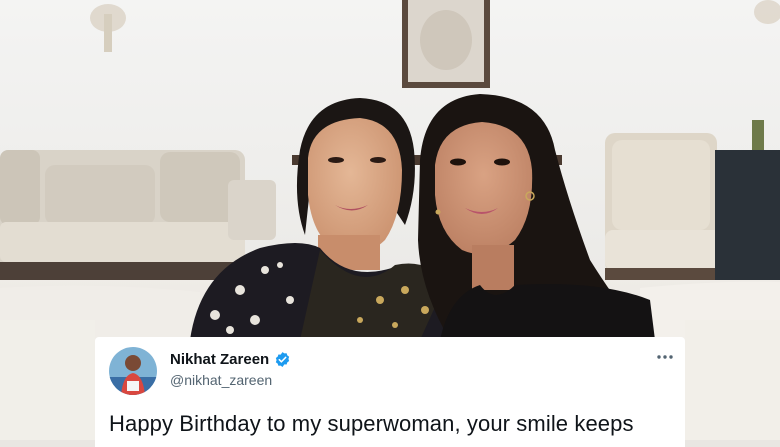 The height and width of the screenshot is (447, 780). Describe the element at coordinates (221, 380) in the screenshot. I see `user-handle: @nikhat_zareen` at that location.